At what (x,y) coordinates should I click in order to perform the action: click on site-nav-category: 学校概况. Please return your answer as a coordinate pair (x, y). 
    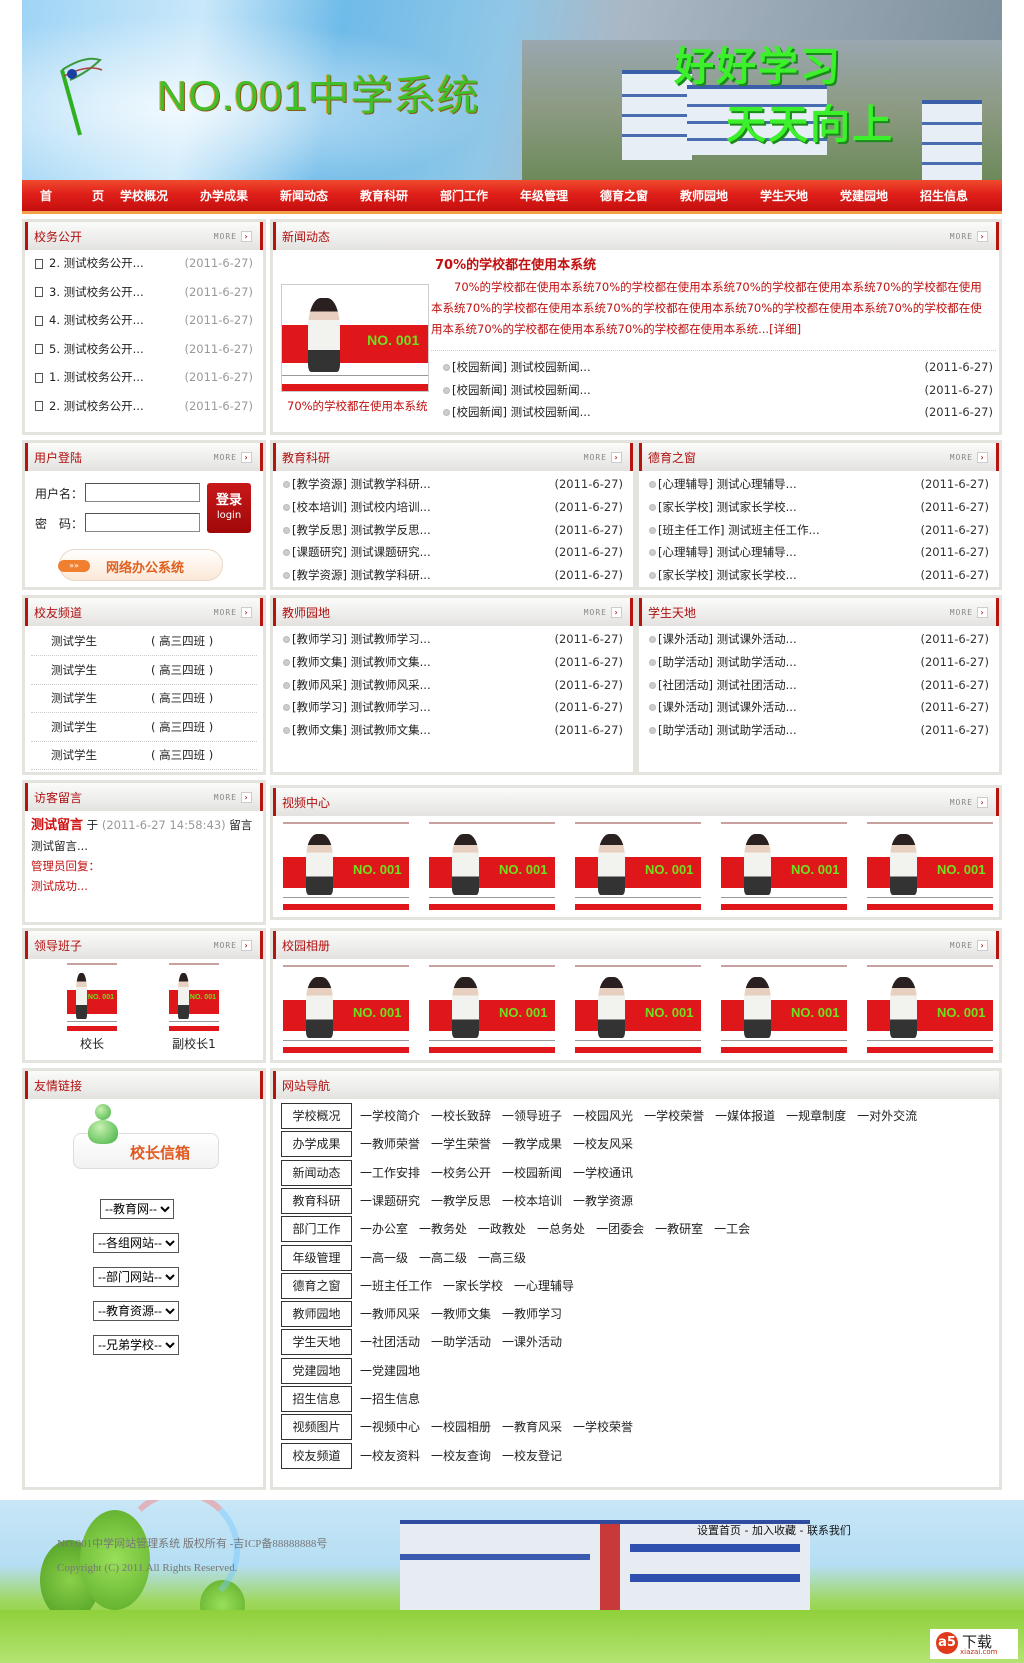
    Looking at the image, I should click on (316, 1116).